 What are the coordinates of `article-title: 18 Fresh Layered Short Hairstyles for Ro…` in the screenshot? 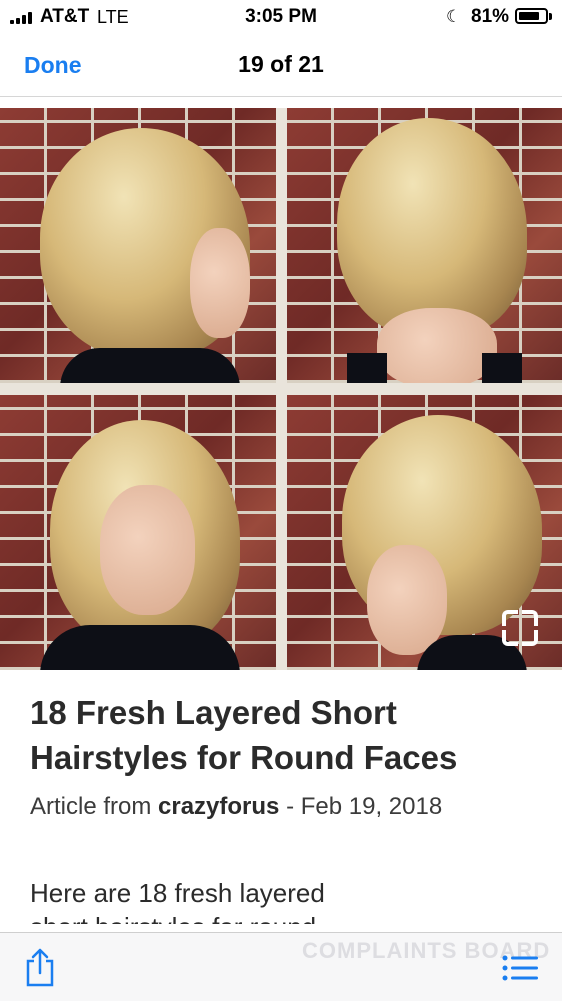 It's located at (285, 735).